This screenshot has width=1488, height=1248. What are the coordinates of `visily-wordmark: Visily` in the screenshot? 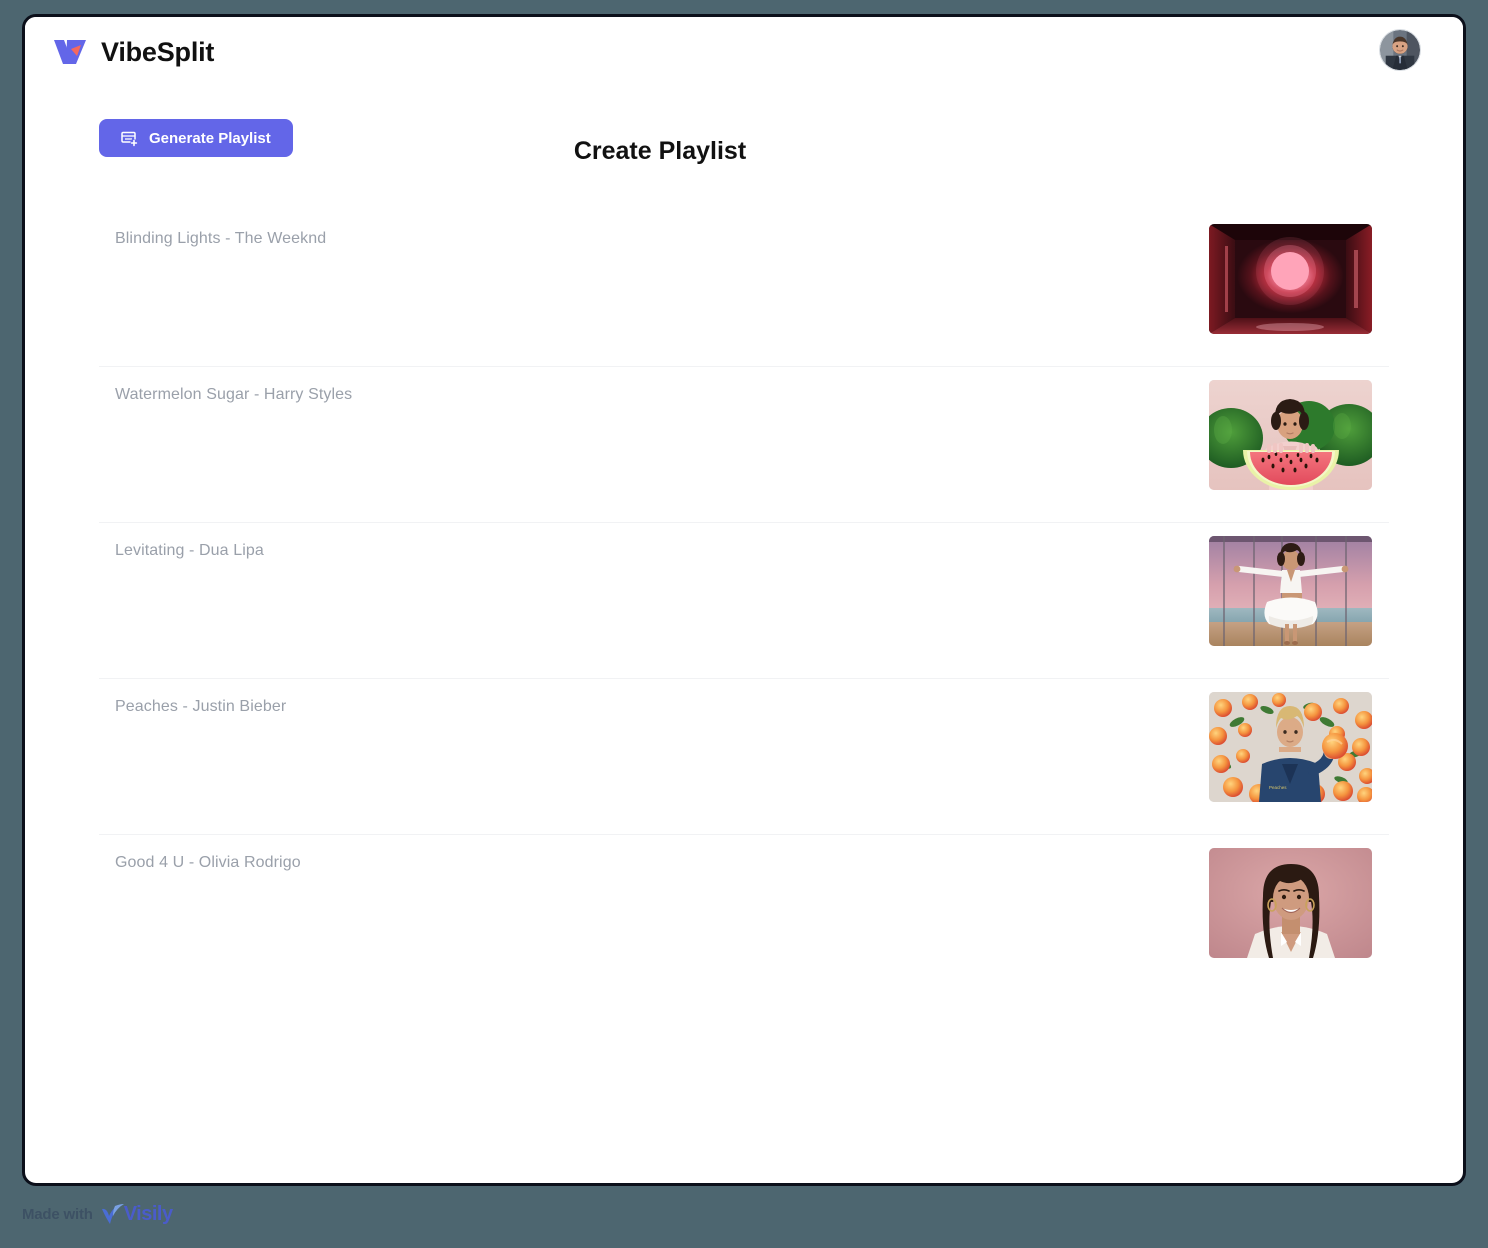 It's located at (148, 1214).